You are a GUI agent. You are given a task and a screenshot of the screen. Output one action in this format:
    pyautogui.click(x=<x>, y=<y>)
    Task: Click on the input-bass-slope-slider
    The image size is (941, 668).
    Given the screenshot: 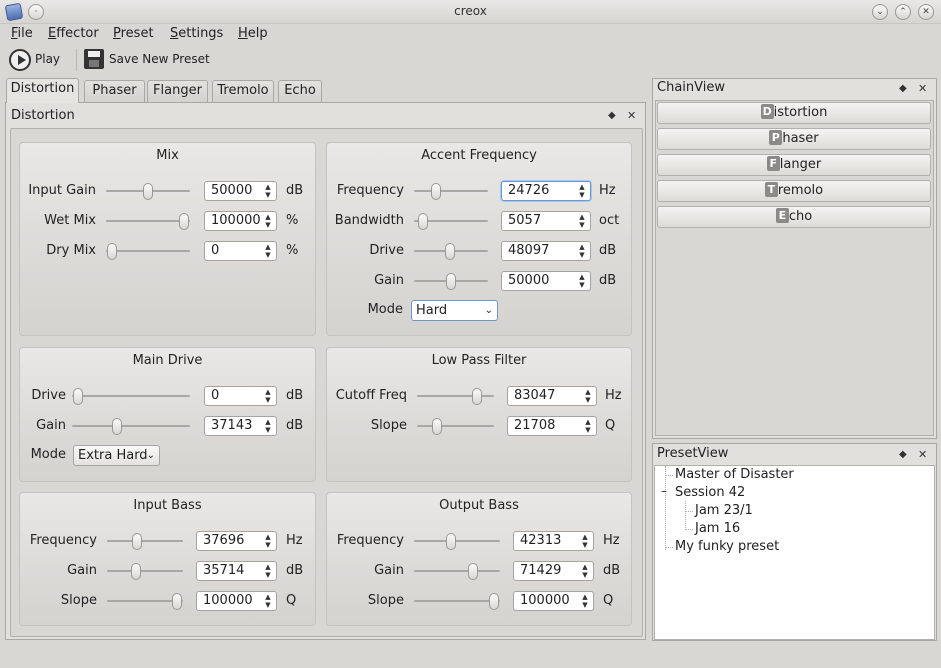 What is the action you would take?
    pyautogui.click(x=145, y=601)
    